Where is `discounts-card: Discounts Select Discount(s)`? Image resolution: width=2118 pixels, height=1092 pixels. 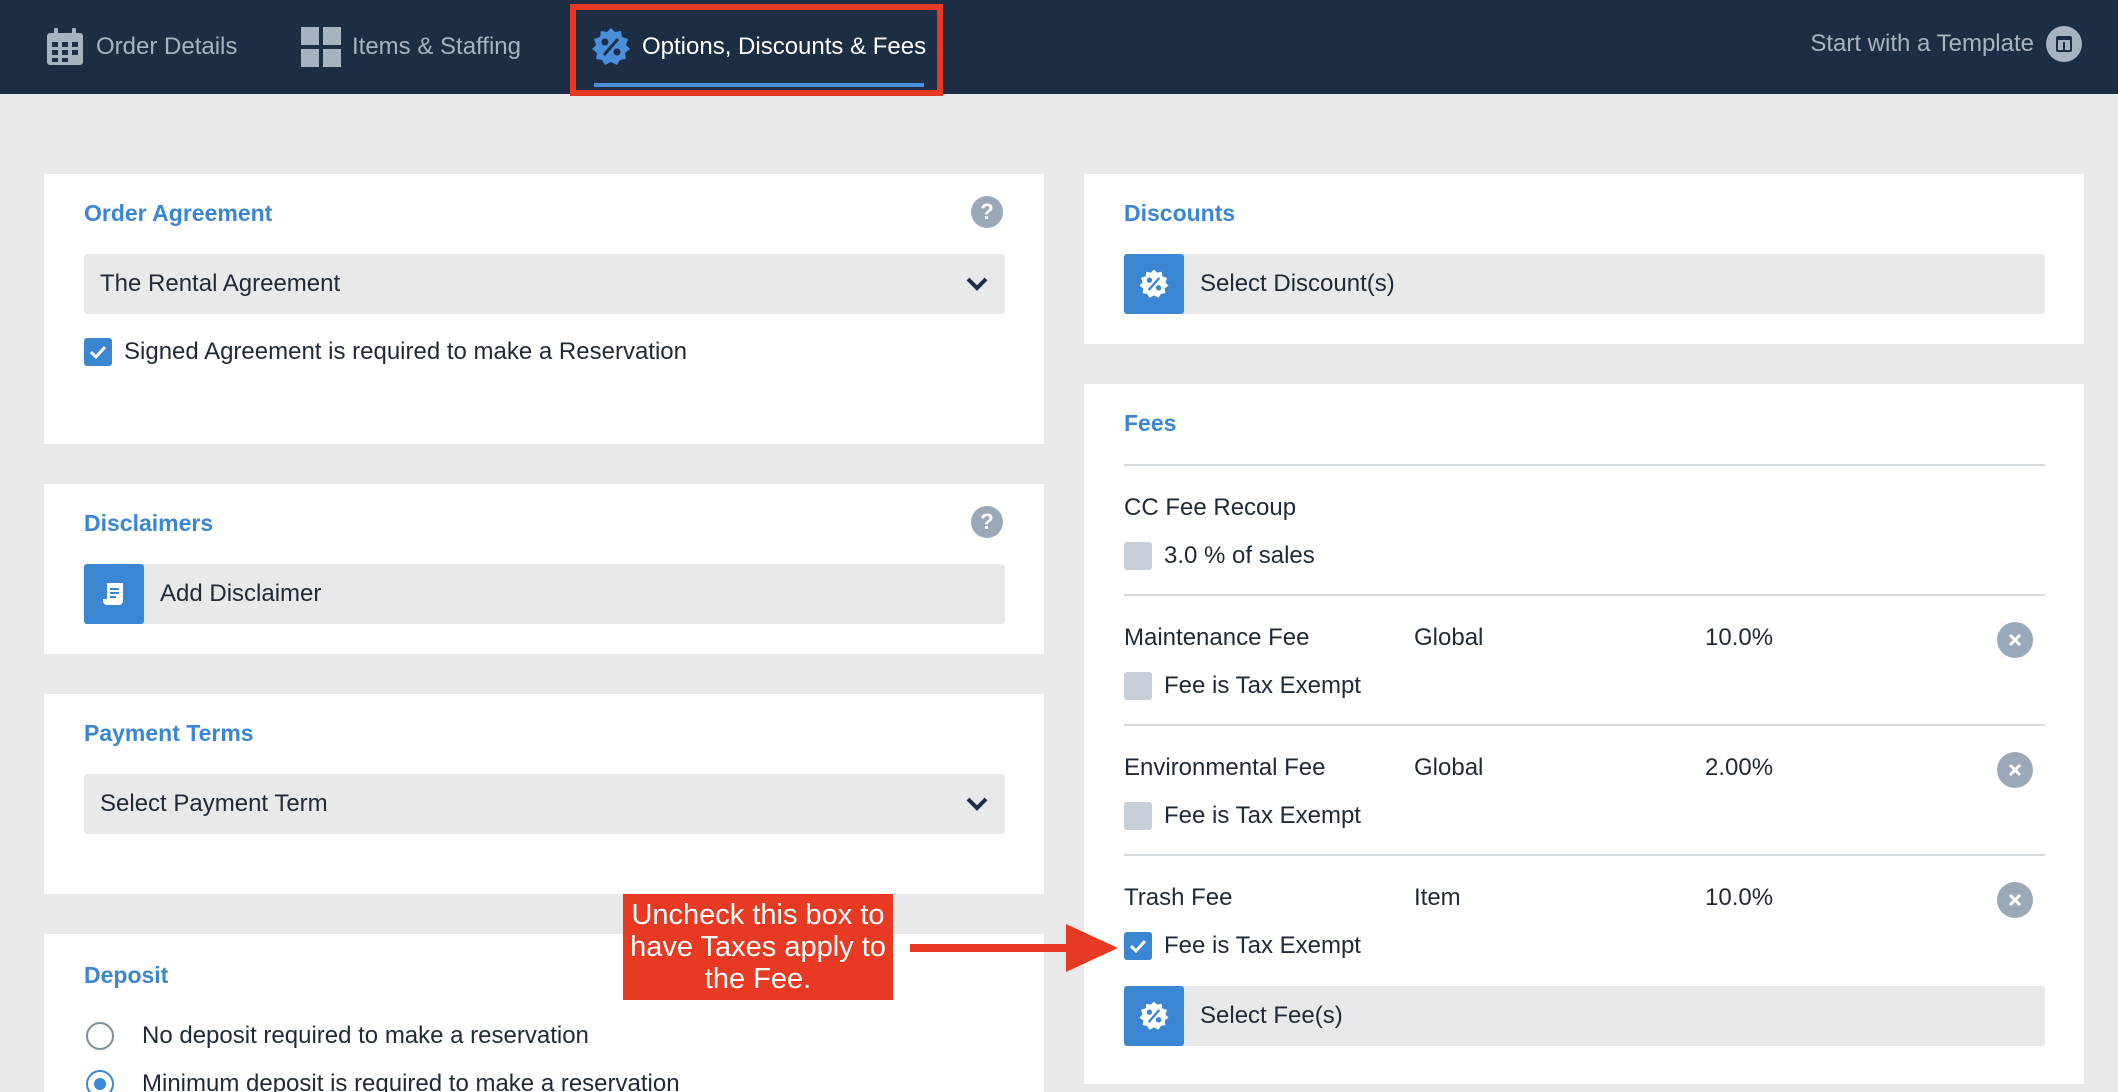
discounts-card: Discounts Select Discount(s) is located at coordinates (1584, 259).